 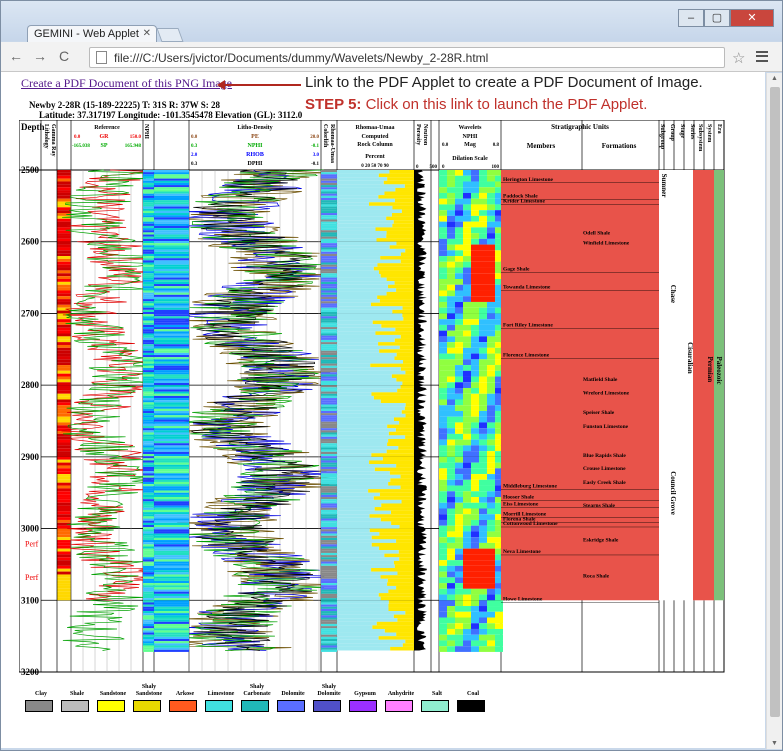 What do you see at coordinates (375, 157) in the screenshot?
I see `percent-header: Percent` at bounding box center [375, 157].